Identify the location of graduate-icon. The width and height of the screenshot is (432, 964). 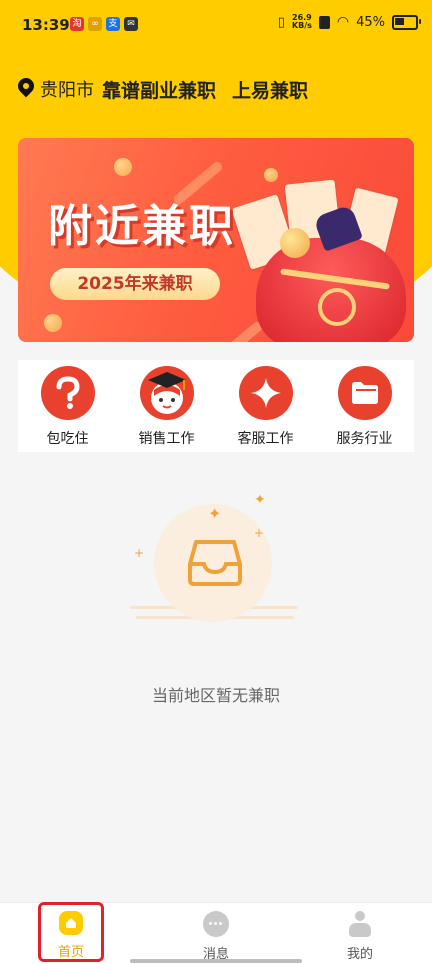
(166, 393).